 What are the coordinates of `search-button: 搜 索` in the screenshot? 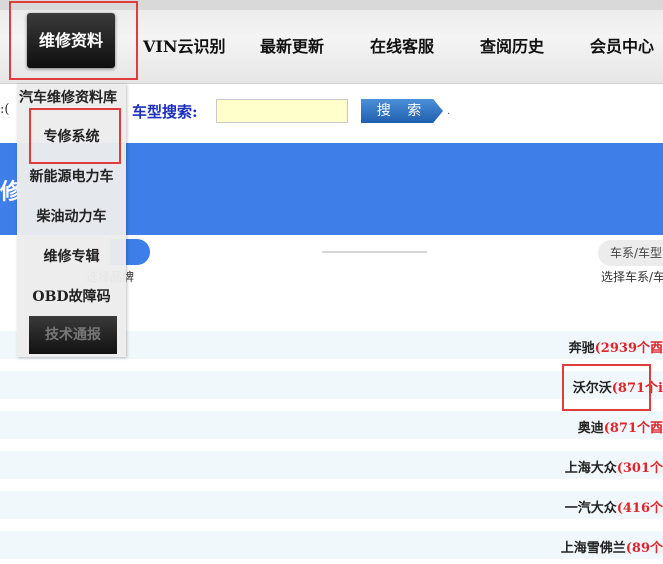 It's located at (402, 111).